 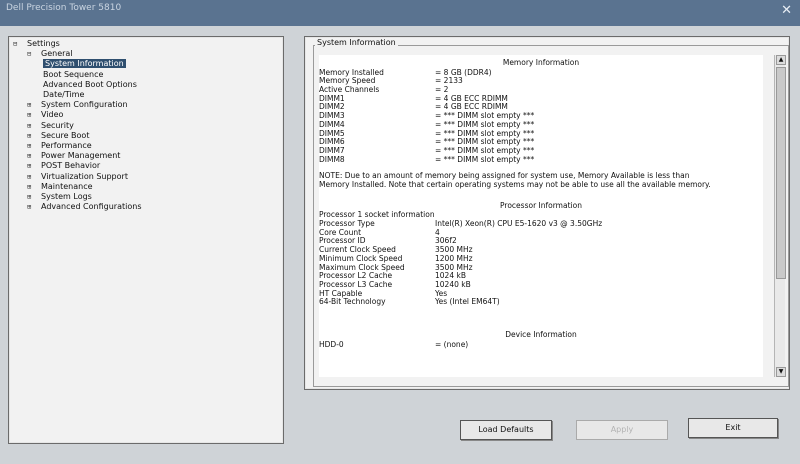 What do you see at coordinates (43, 43) in the screenshot?
I see `tree-root-label: Settings` at bounding box center [43, 43].